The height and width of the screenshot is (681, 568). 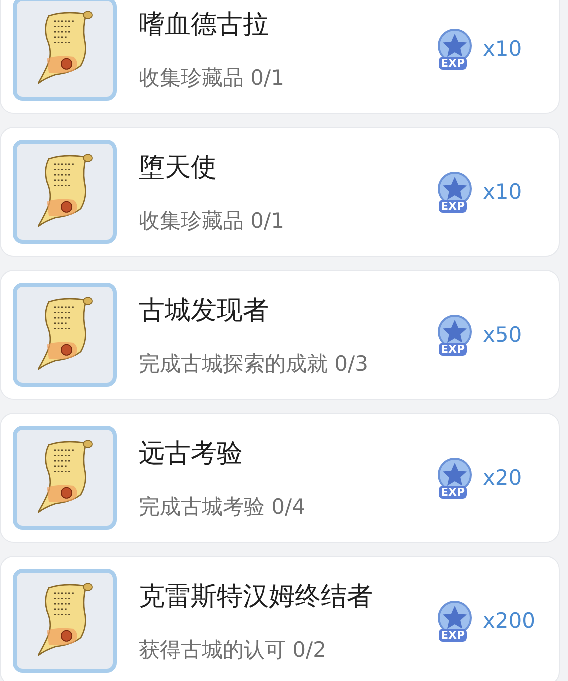 What do you see at coordinates (178, 168) in the screenshot?
I see `achievement-title: 堕天使` at bounding box center [178, 168].